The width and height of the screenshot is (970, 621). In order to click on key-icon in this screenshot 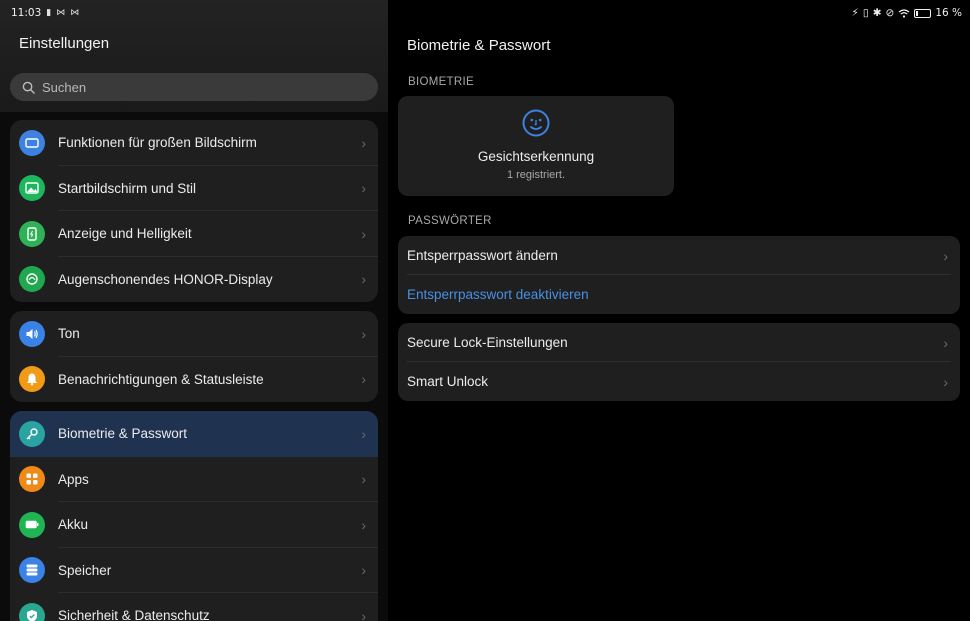, I will do `click(32, 433)`.